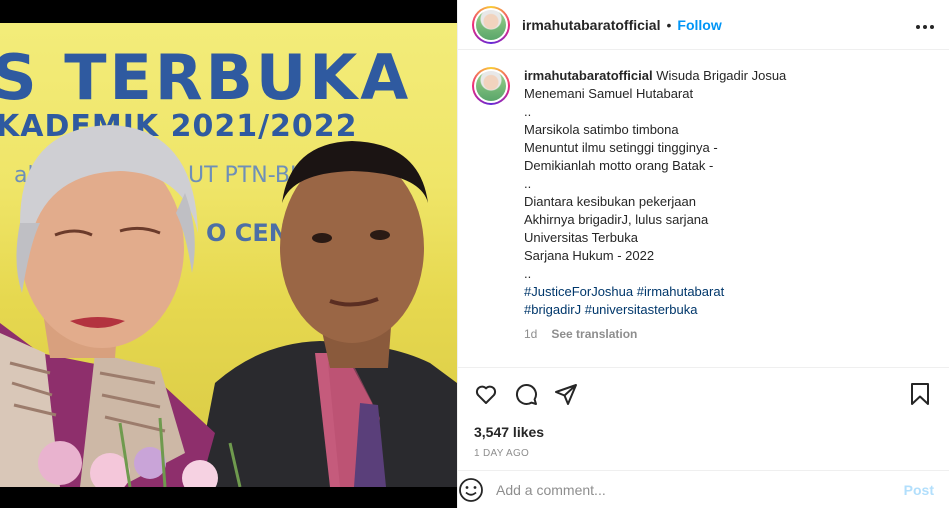 The width and height of the screenshot is (949, 508). Describe the element at coordinates (730, 310) in the screenshot. I see `hashtag-line: #brigadirJ #universitasterbuka` at that location.